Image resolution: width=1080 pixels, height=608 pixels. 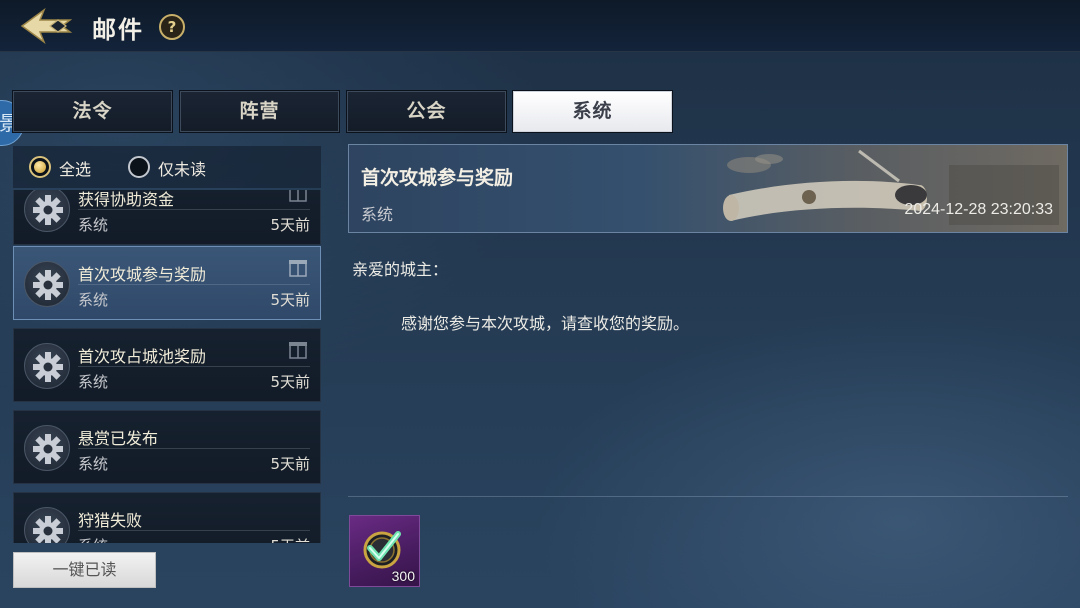 I want to click on unread-only-label: 仅未读, so click(x=182, y=169).